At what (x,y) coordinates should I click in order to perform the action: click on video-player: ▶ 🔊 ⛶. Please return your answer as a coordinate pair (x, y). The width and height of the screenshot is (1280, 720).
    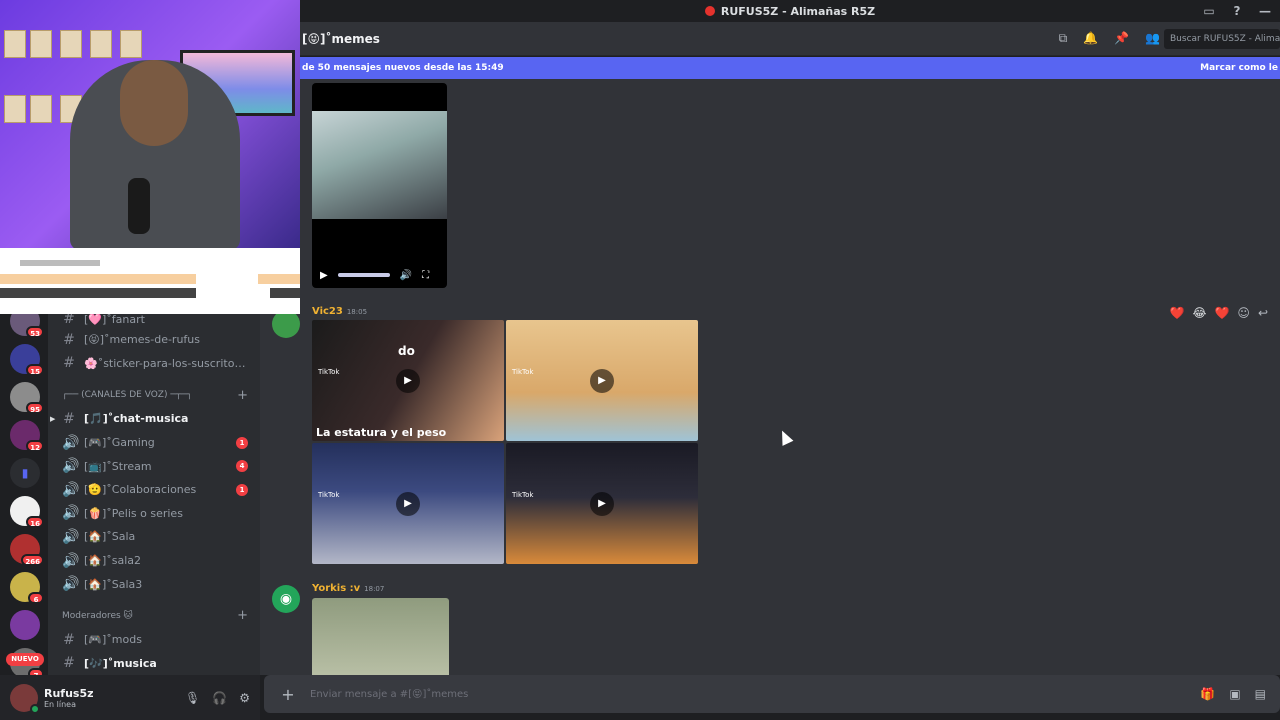
    Looking at the image, I should click on (379, 185).